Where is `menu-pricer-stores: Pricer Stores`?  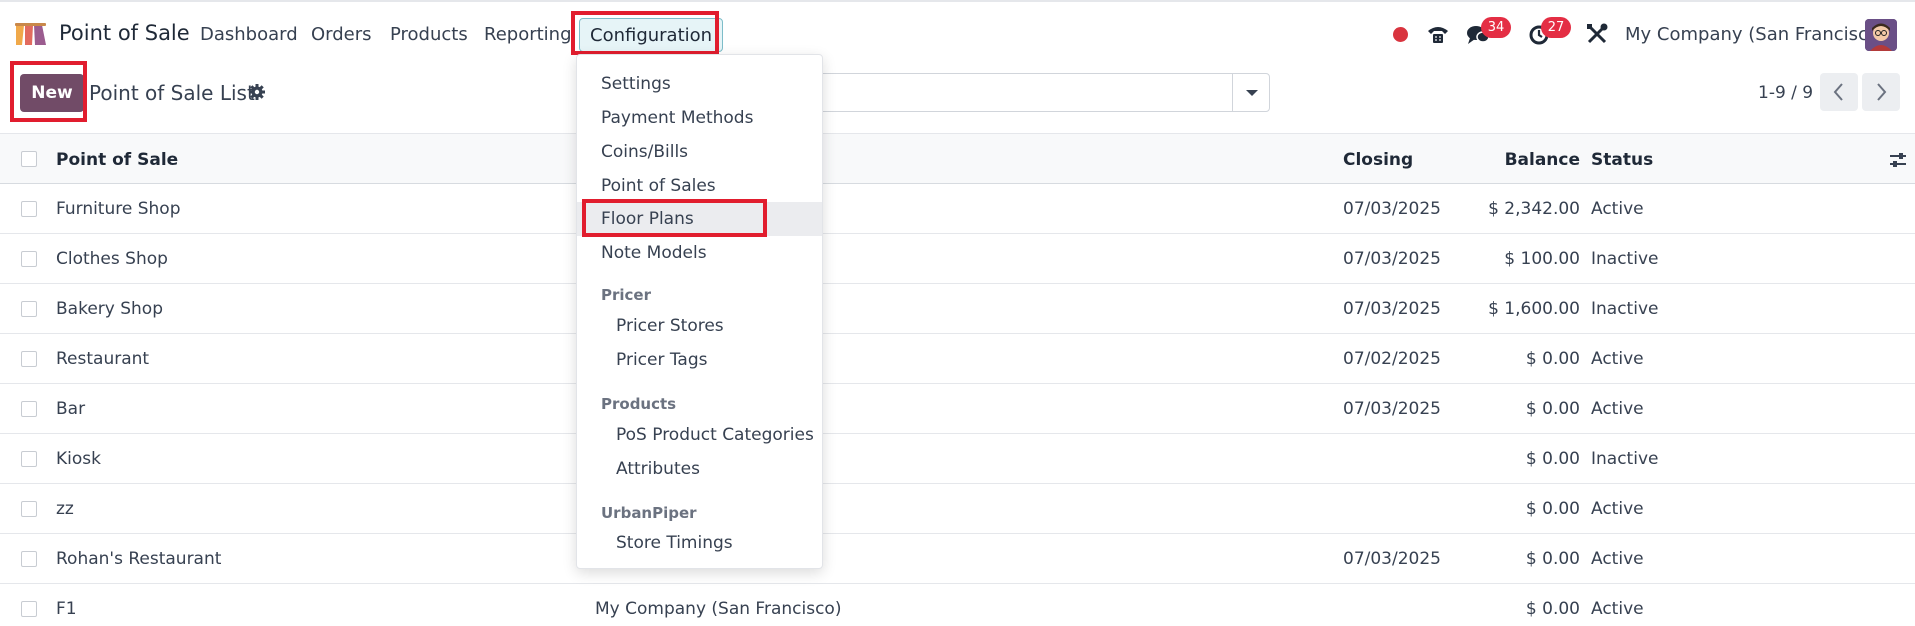
menu-pricer-stores: Pricer Stores is located at coordinates (699, 326).